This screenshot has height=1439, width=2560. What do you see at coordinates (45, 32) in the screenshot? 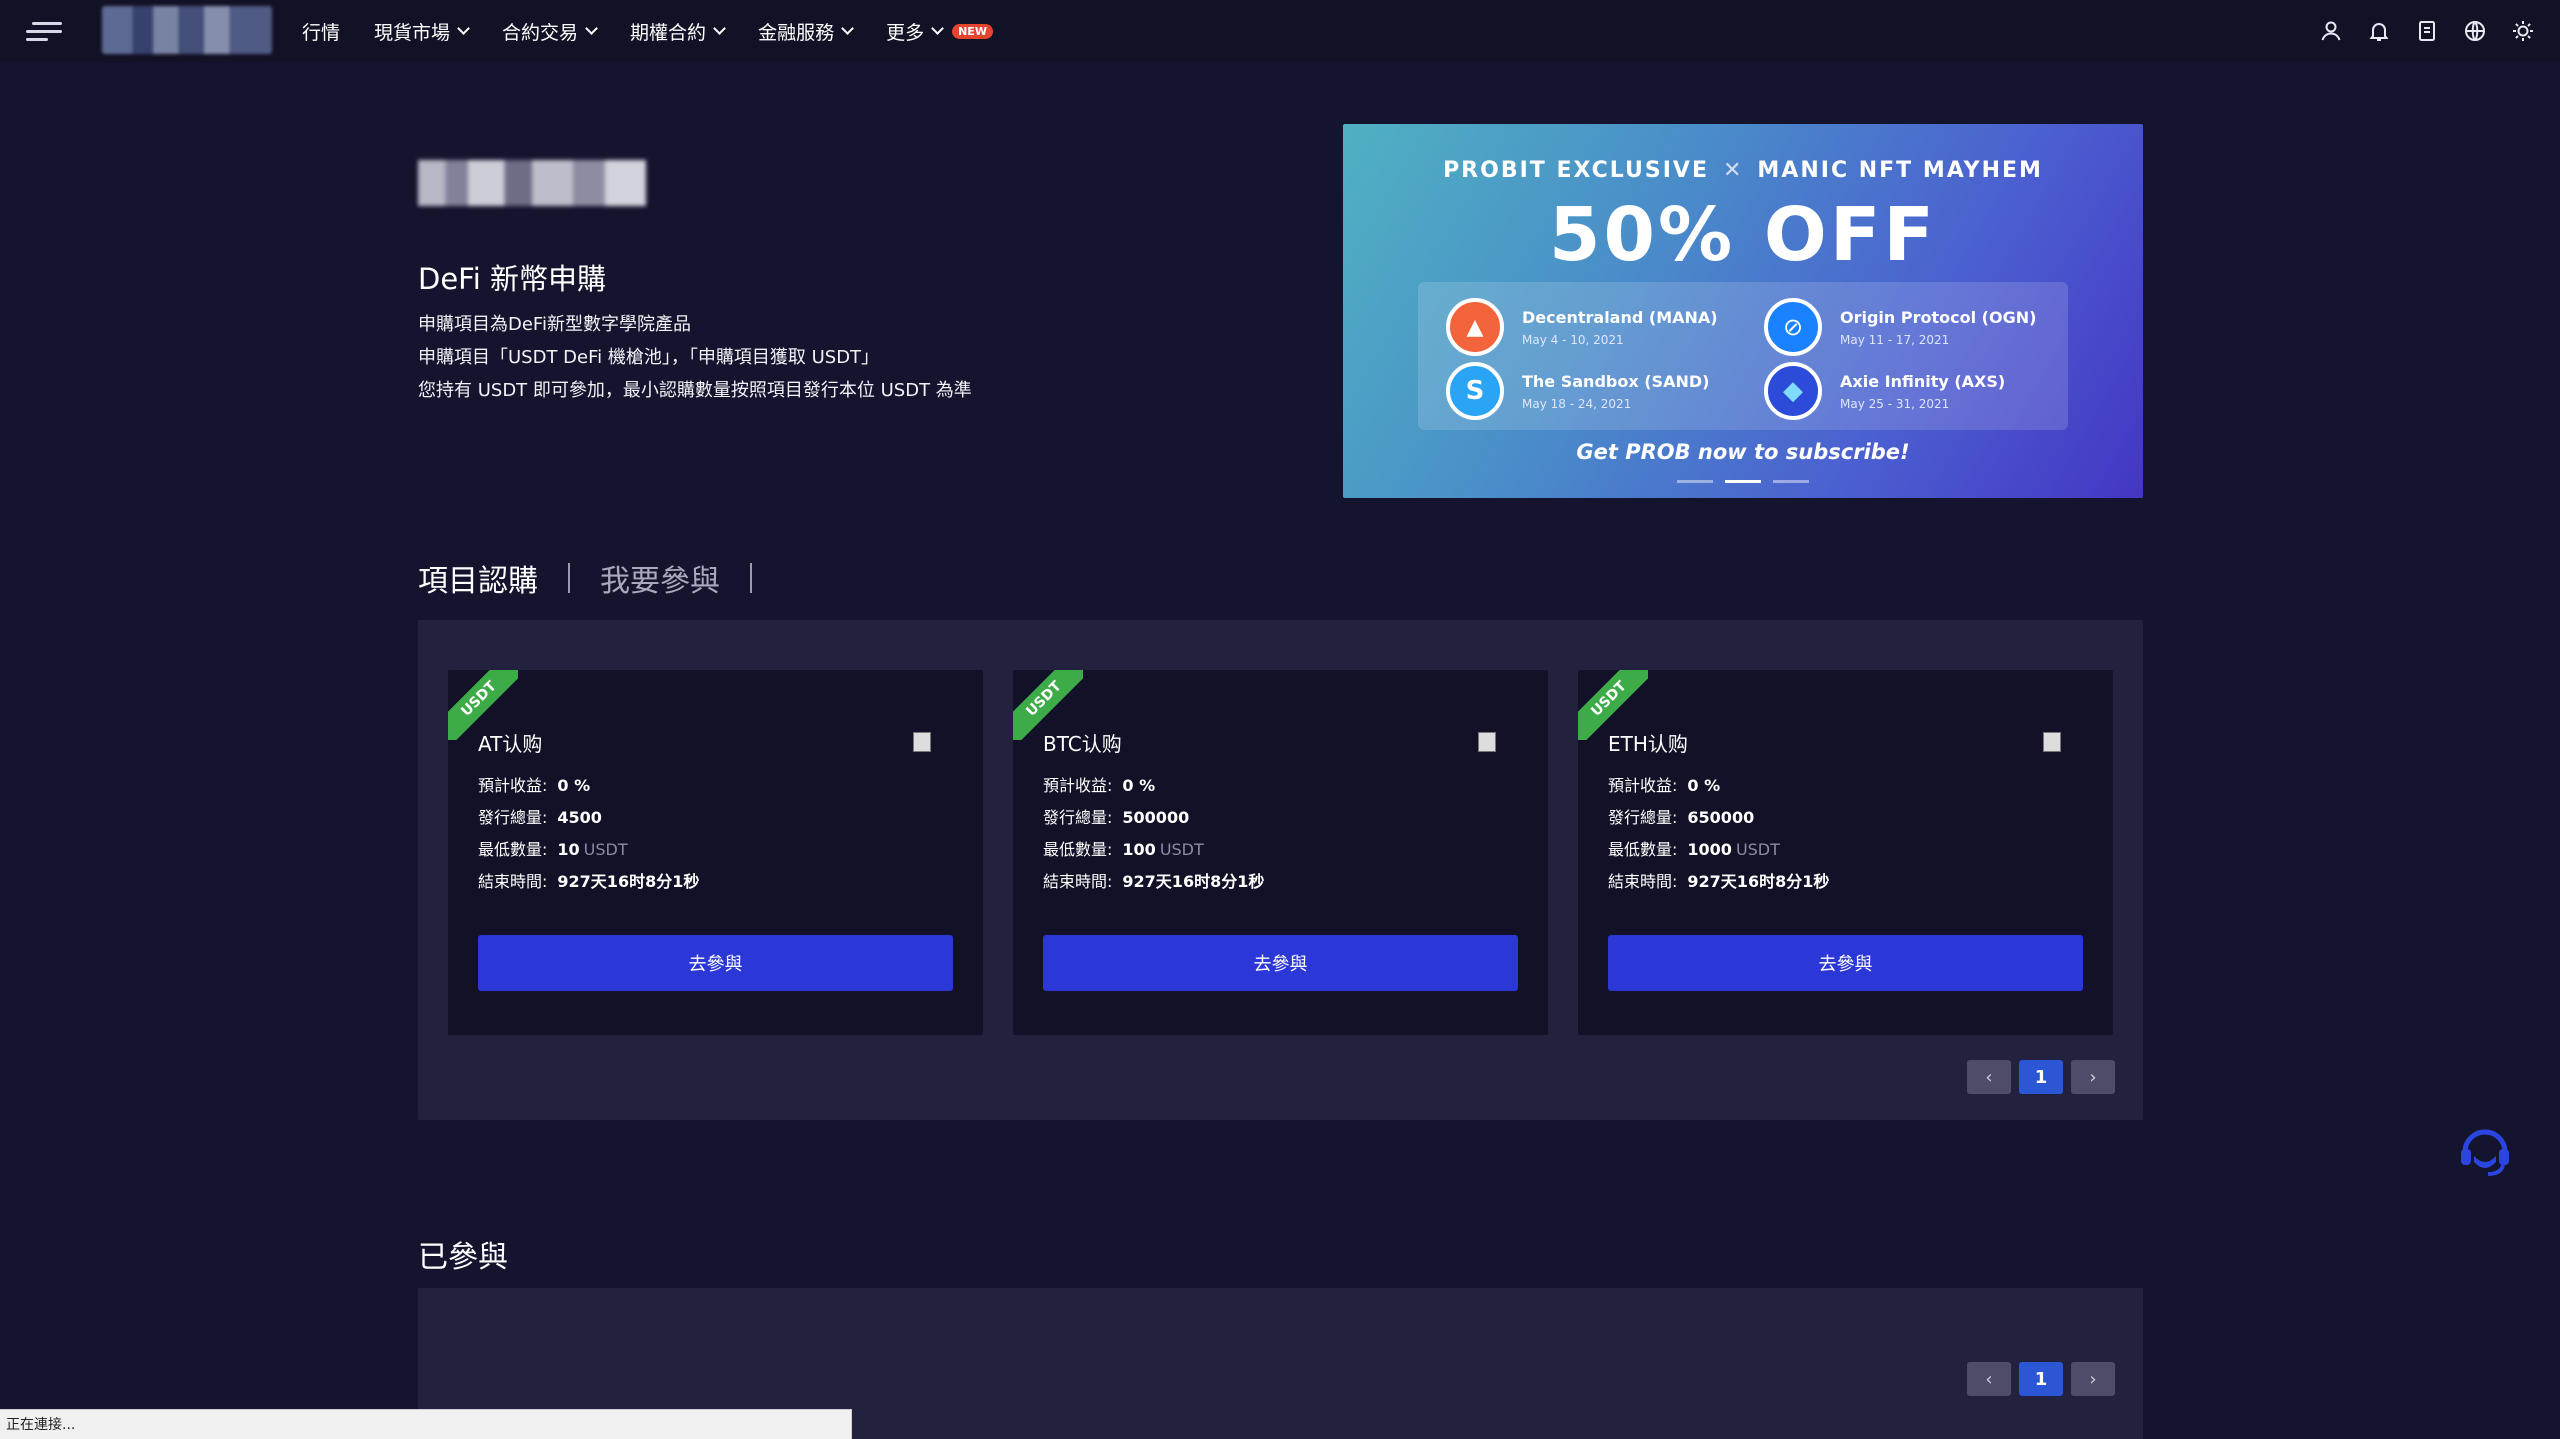
I see `menu-icon` at bounding box center [45, 32].